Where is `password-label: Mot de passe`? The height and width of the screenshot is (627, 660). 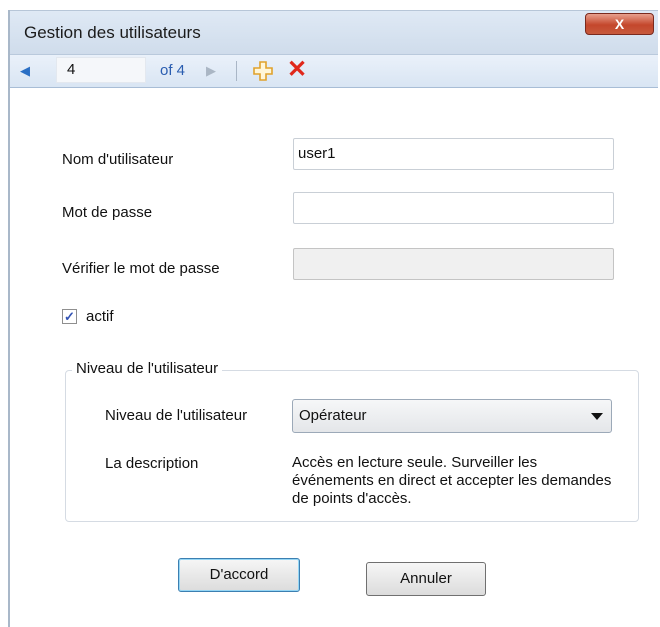
password-label: Mot de passe is located at coordinates (107, 212).